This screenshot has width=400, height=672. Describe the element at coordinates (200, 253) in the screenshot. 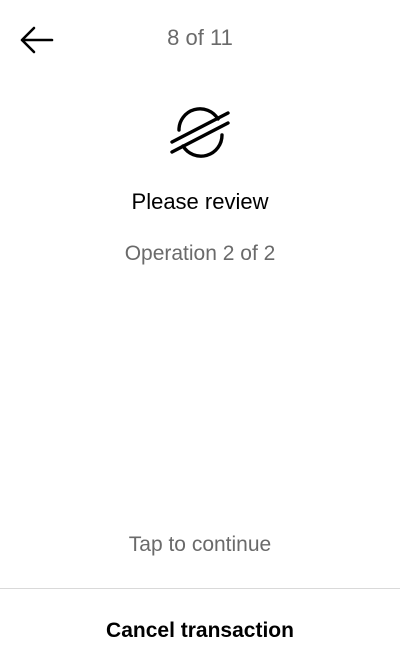

I see `operation-counter: Operation 2 of 2` at that location.